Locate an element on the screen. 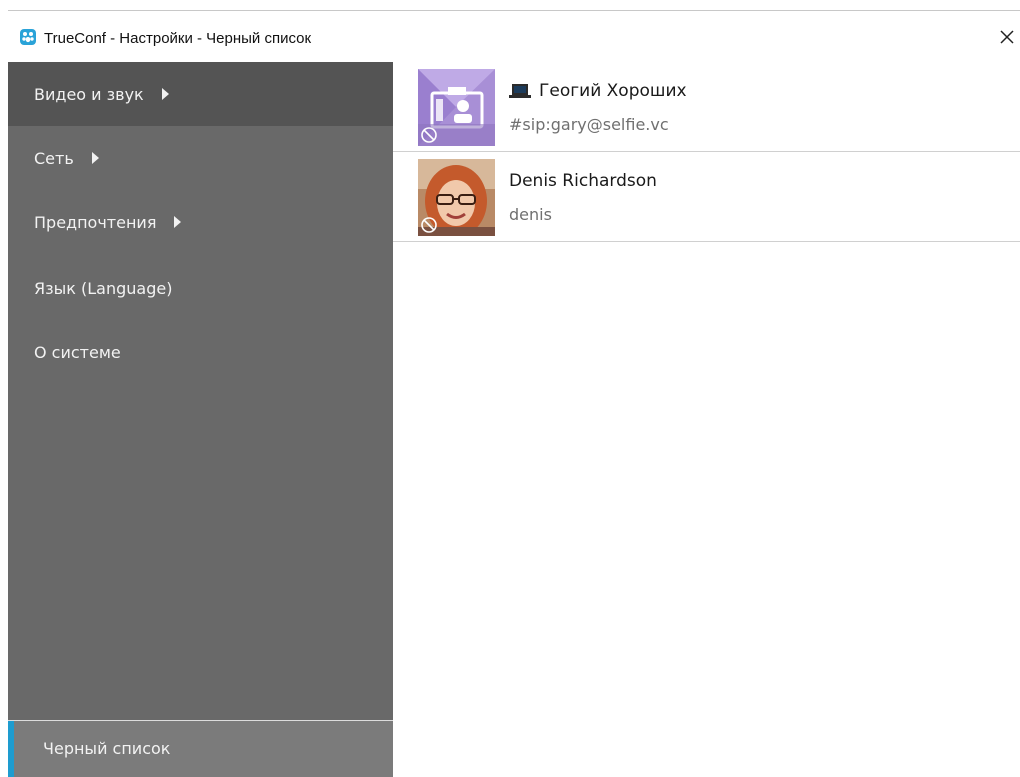 The width and height of the screenshot is (1020, 777). close-button is located at coordinates (1007, 37).